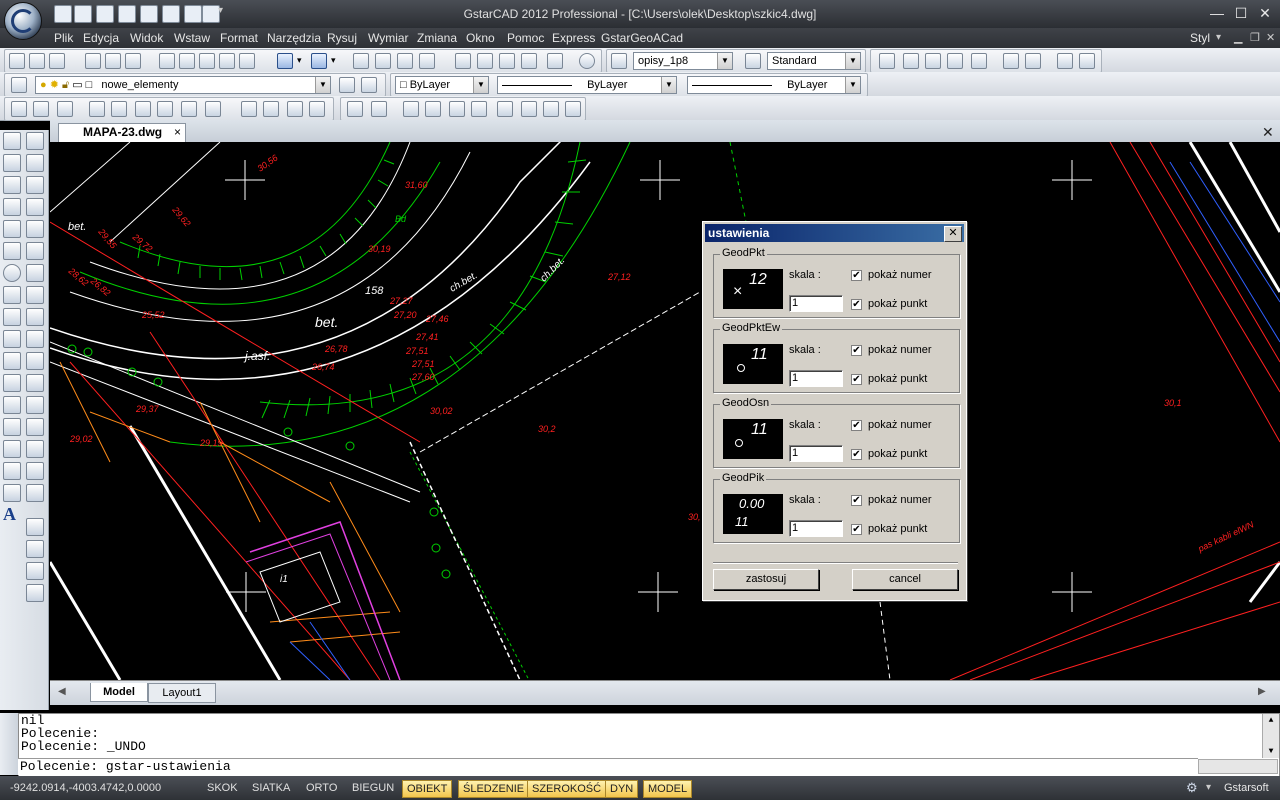 This screenshot has height=800, width=1280. What do you see at coordinates (814, 61) in the screenshot?
I see `dim-style-select: Standard ▼` at bounding box center [814, 61].